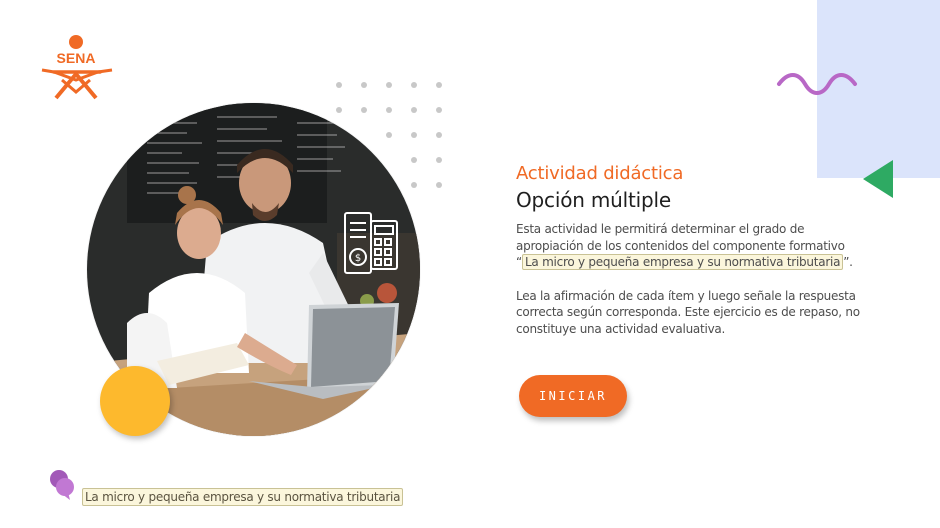 The height and width of the screenshot is (528, 940). Describe the element at coordinates (817, 84) in the screenshot. I see `squiggle-decoration-icon` at that location.